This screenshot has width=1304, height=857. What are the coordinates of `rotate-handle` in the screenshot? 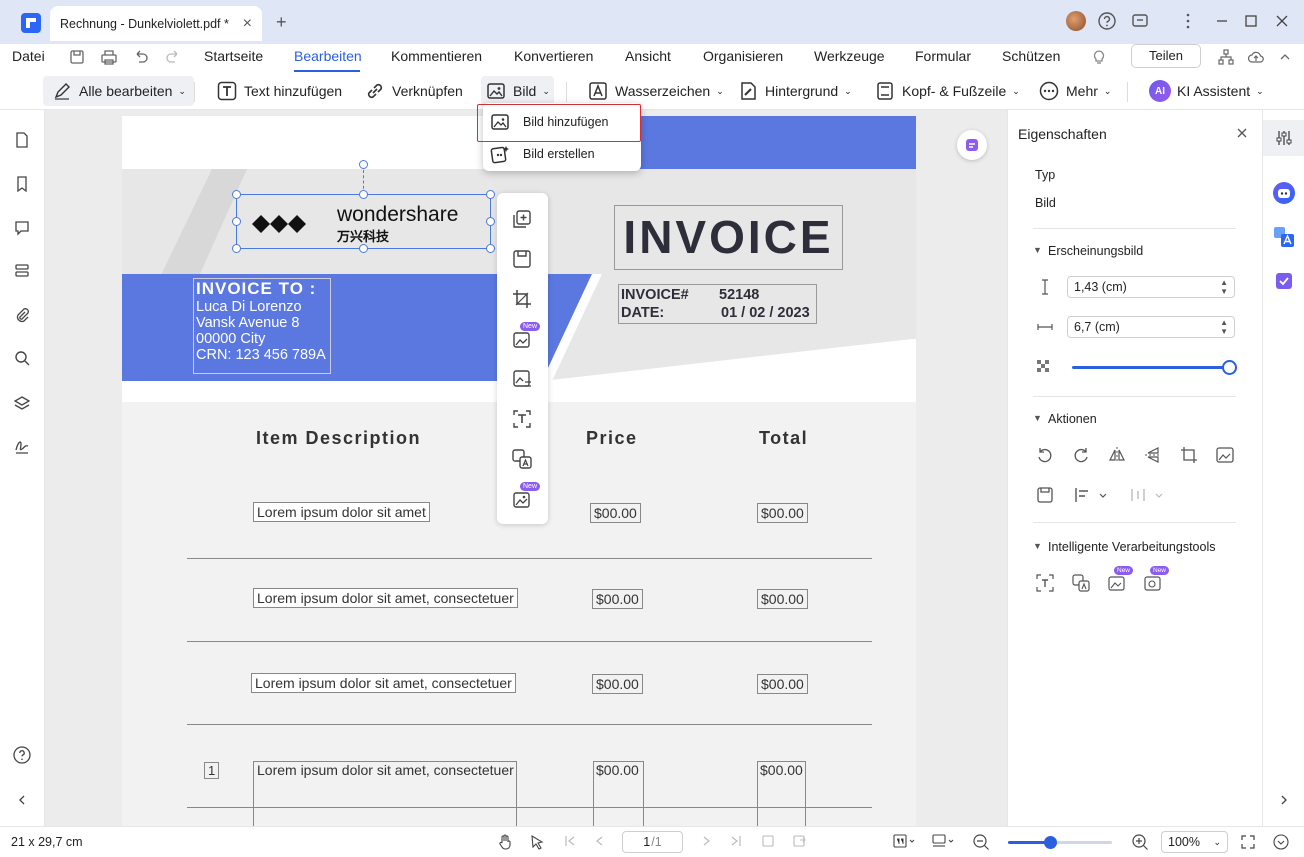 It's located at (363, 164).